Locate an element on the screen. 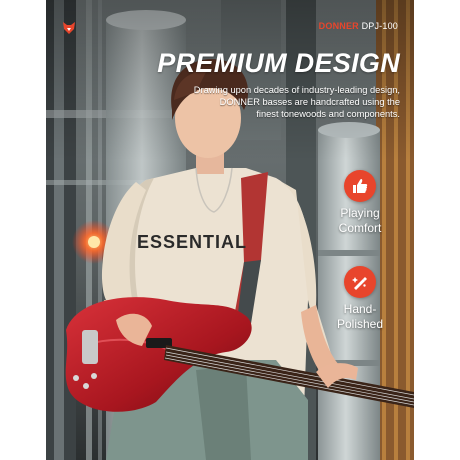  hand-polish-icon is located at coordinates (360, 282).